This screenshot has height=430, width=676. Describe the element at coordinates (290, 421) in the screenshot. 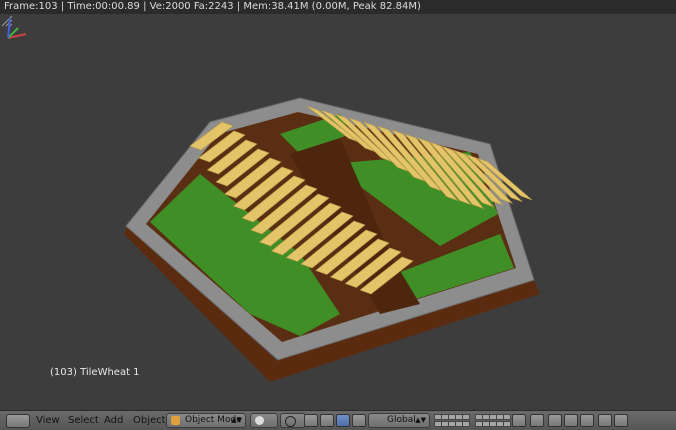

I see `pivot-icon` at that location.